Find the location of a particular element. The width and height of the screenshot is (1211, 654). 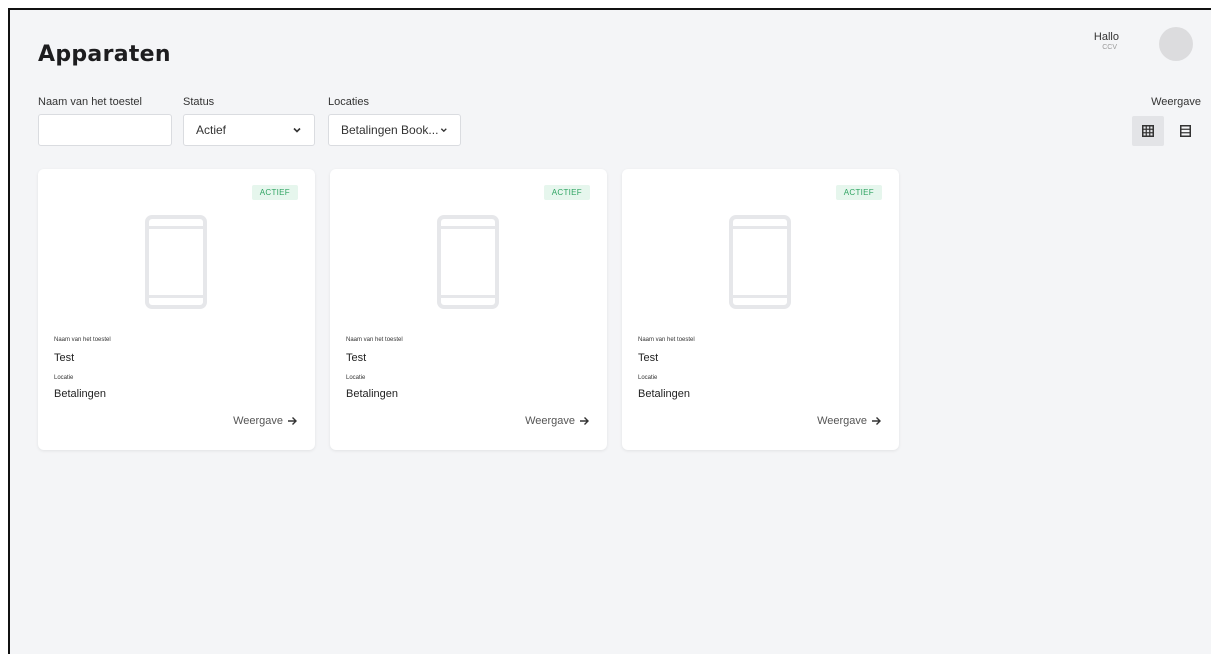

status-select: Actief is located at coordinates (249, 130).